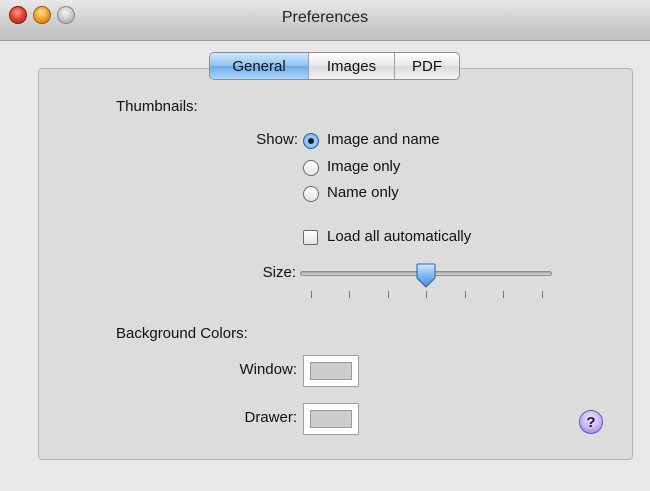  What do you see at coordinates (259, 66) in the screenshot?
I see `tab-general: General` at bounding box center [259, 66].